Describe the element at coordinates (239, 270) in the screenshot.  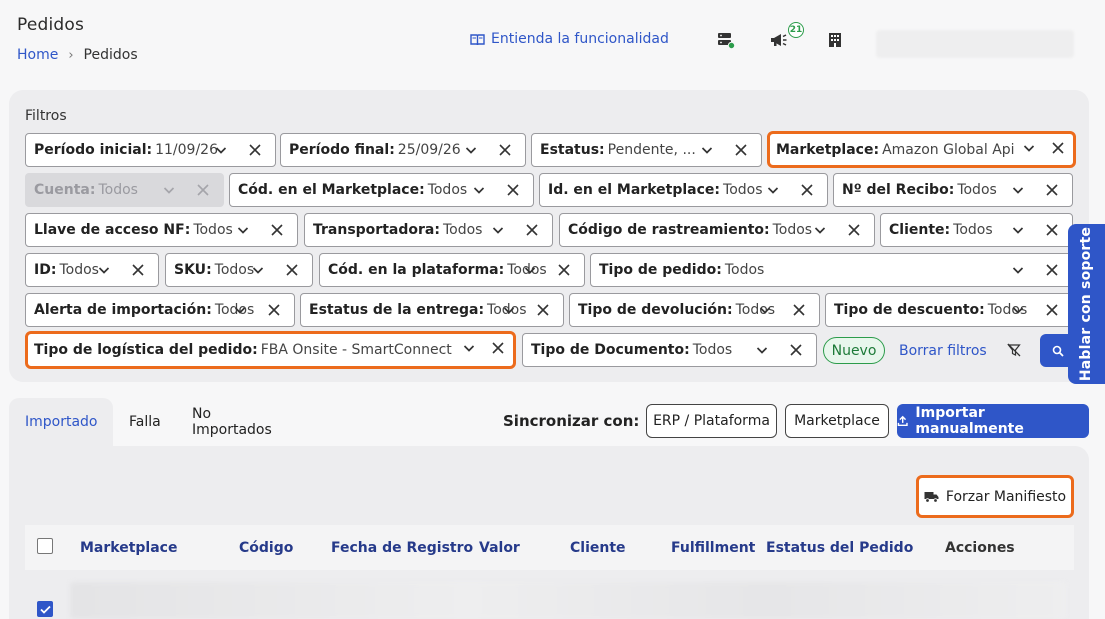
I see `filter-sku: SKU: Todos` at that location.